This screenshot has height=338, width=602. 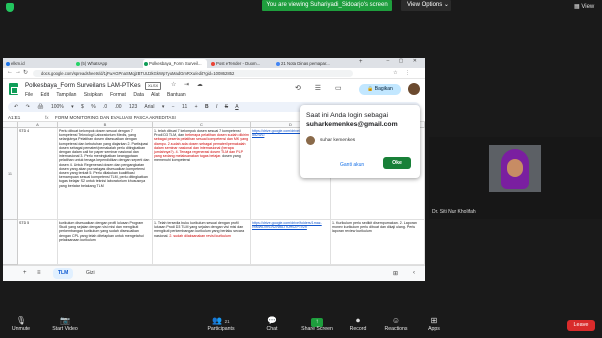 I want to click on participants-button: 👥 21 Participants, so click(x=221, y=324).